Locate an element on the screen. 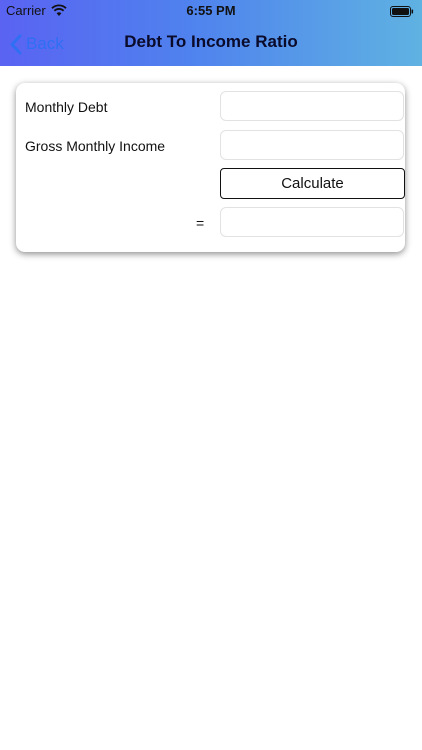  equals-label: = is located at coordinates (200, 223).